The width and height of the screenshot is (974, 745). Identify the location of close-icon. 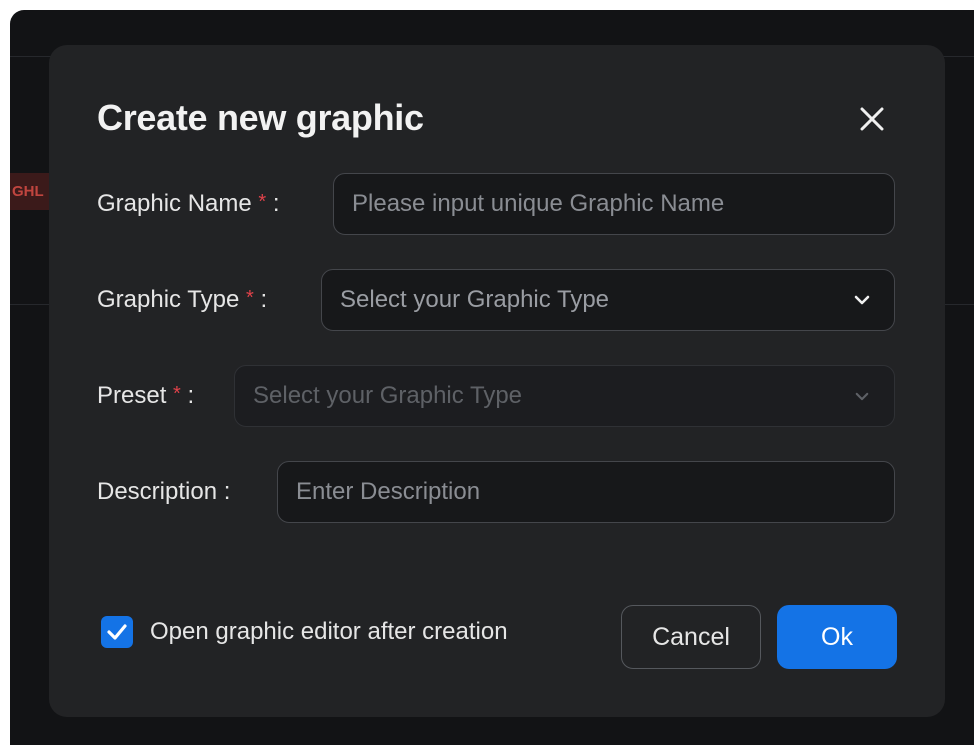
(872, 119).